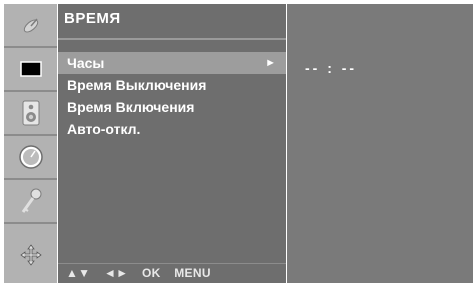 The image size is (475, 286). I want to click on clock-time-value: --, so click(331, 68).